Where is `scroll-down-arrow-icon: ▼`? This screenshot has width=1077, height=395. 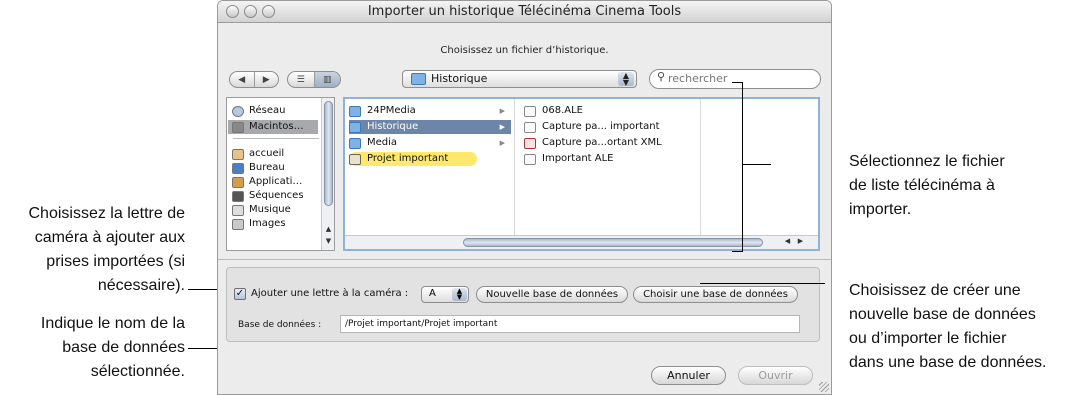
scroll-down-arrow-icon: ▼ is located at coordinates (328, 242).